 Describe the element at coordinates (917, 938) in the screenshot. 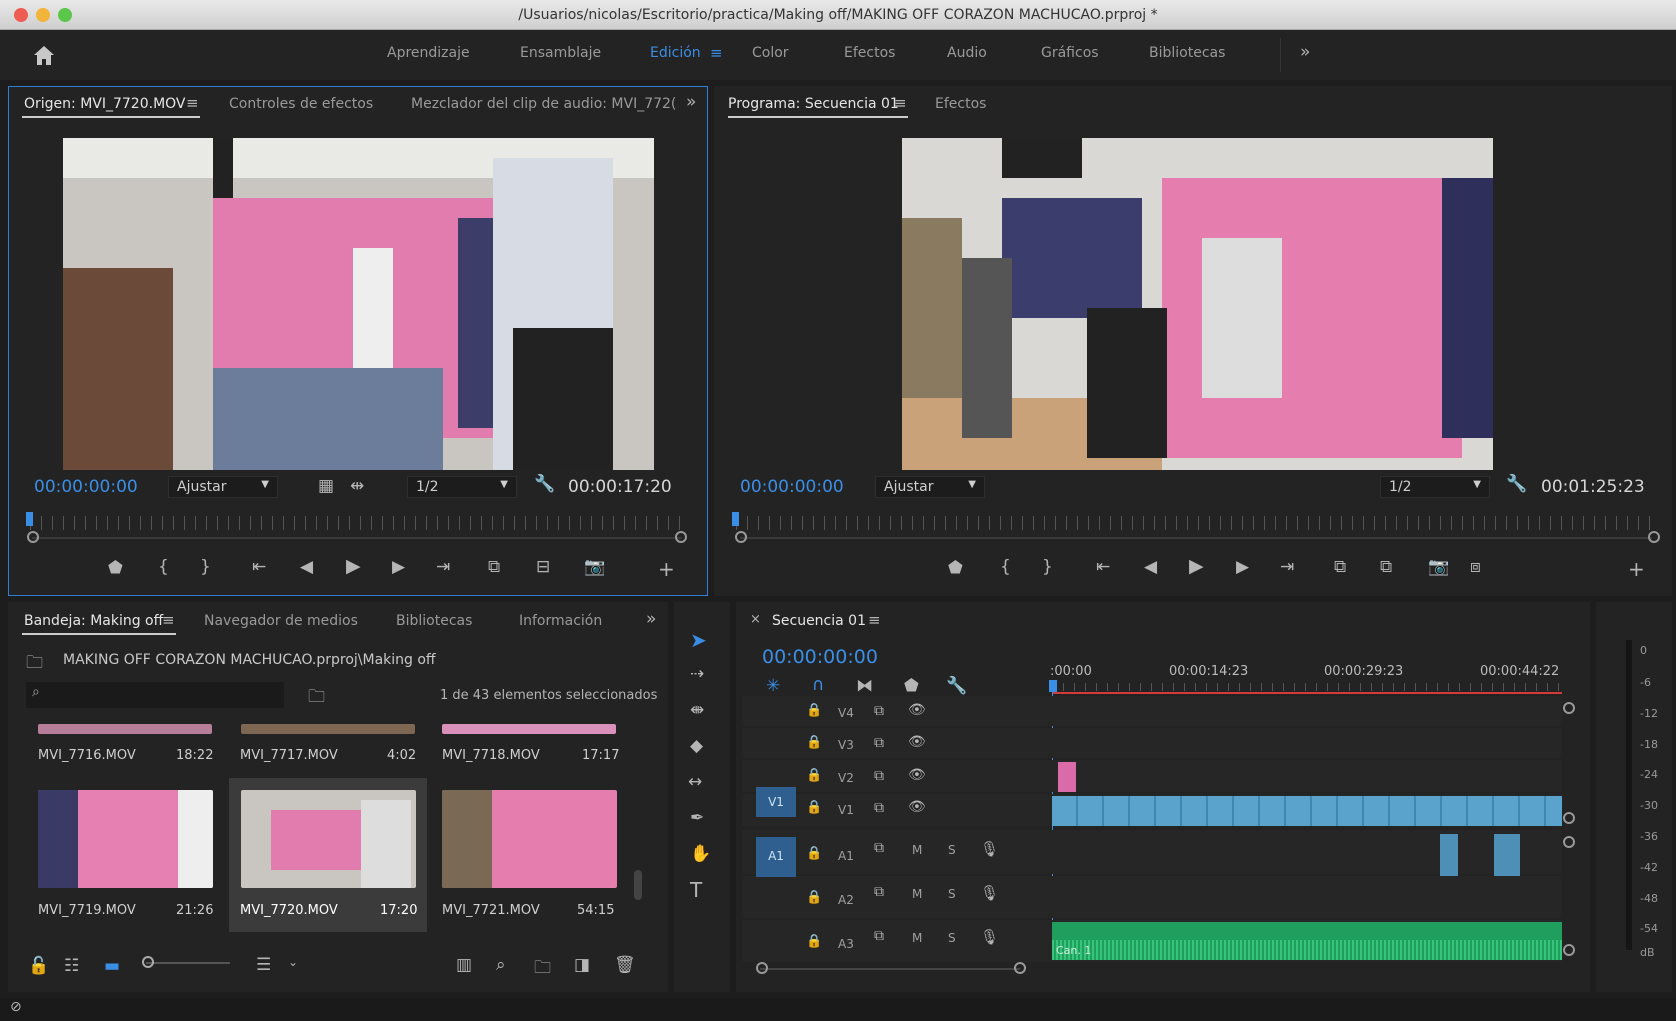

I see `mute-button: M` at that location.